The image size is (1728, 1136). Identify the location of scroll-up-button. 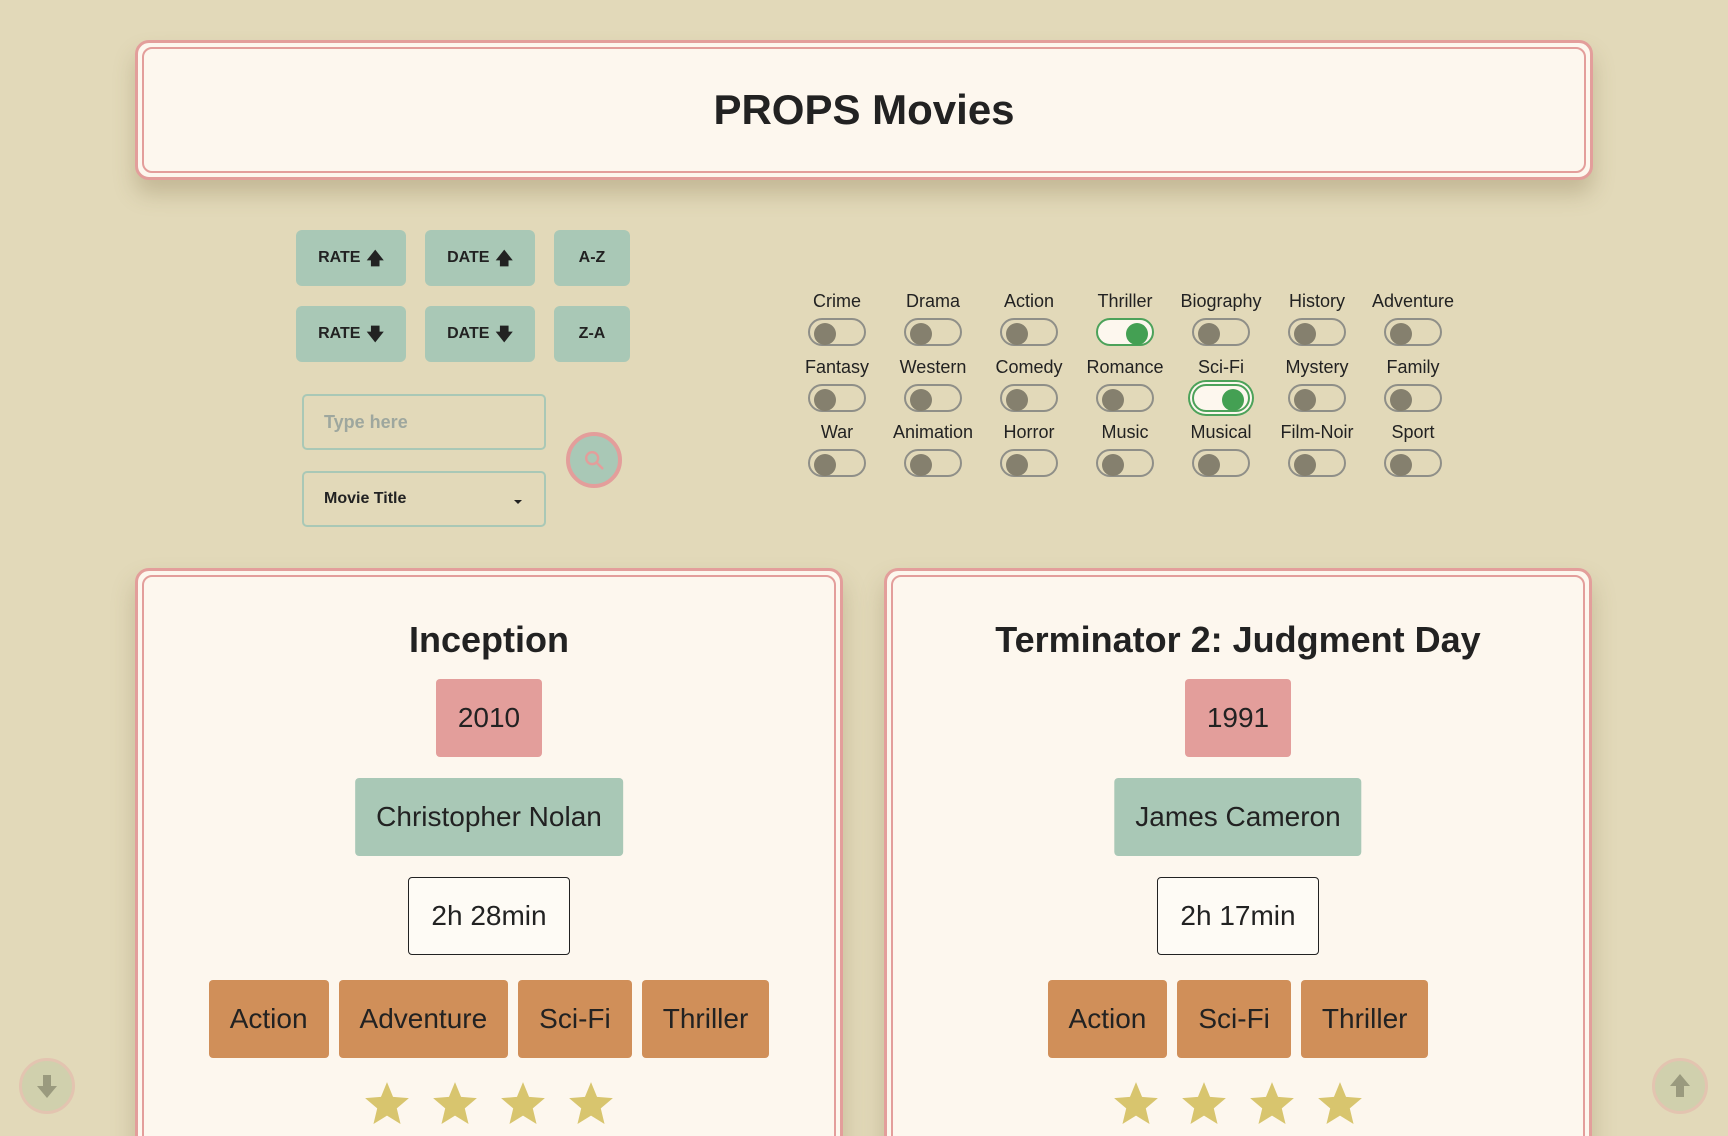
(1680, 1086).